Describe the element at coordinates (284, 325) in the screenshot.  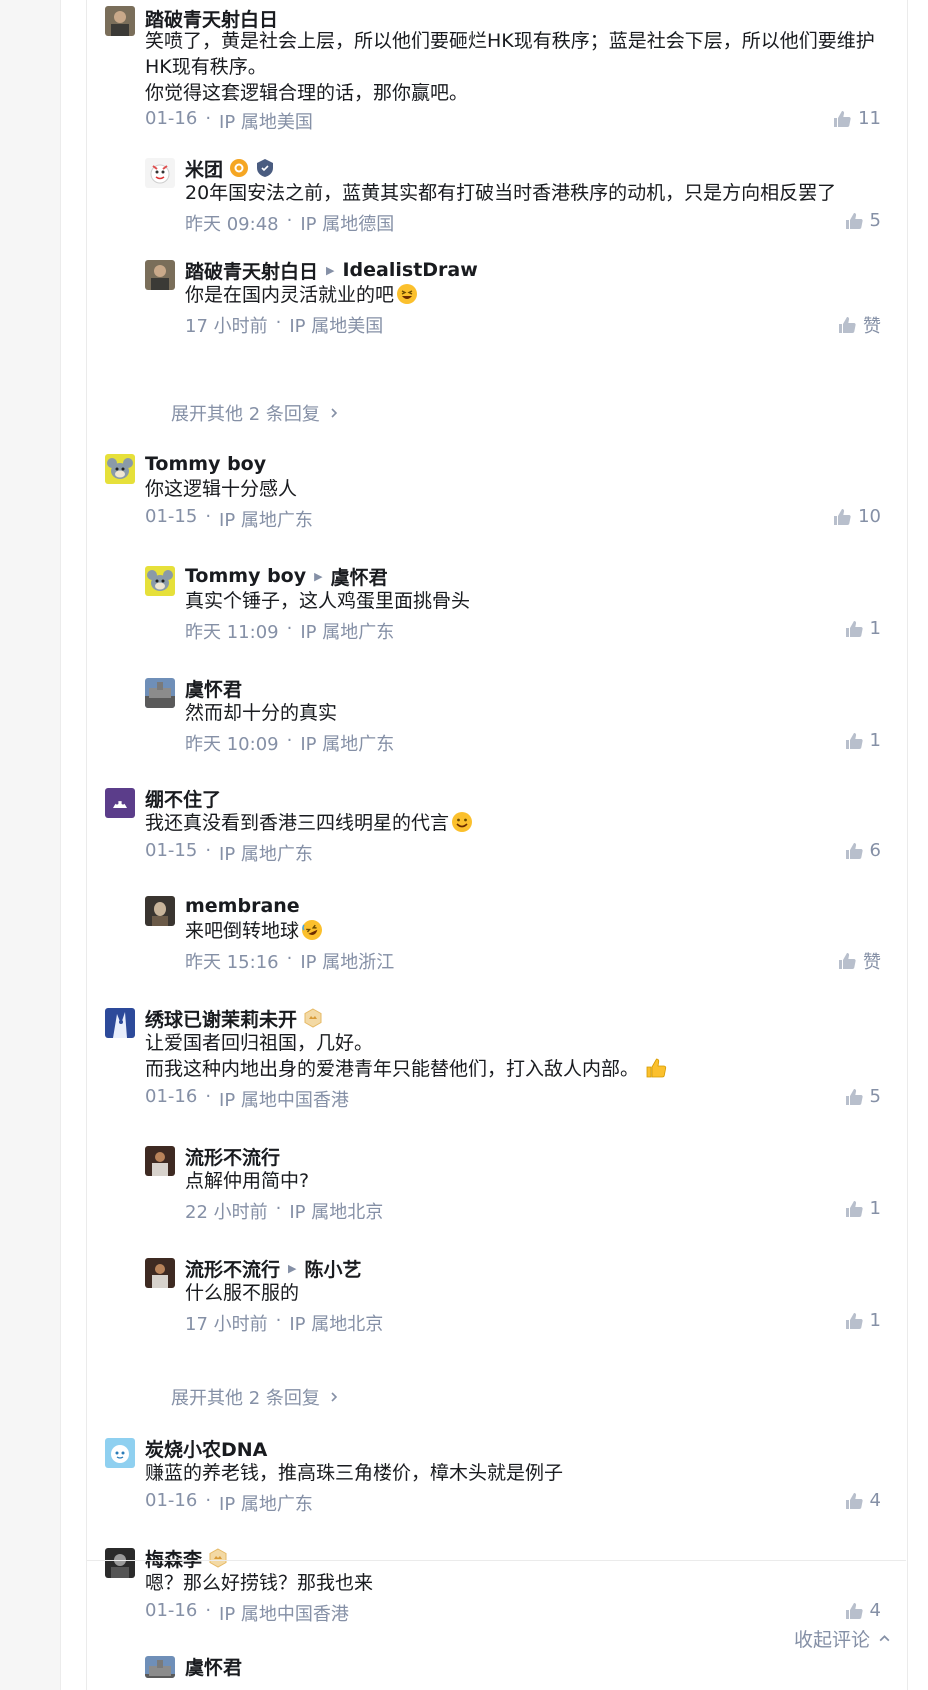
I see `comment-meta: 17 小时前 · IP 属地美国` at that location.